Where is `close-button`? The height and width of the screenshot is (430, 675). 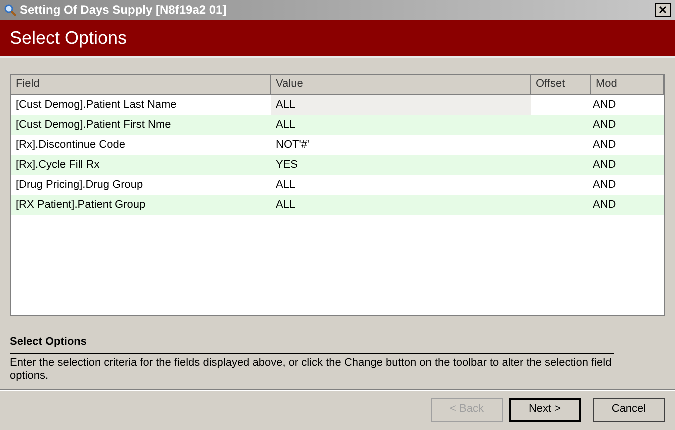
close-button is located at coordinates (663, 10).